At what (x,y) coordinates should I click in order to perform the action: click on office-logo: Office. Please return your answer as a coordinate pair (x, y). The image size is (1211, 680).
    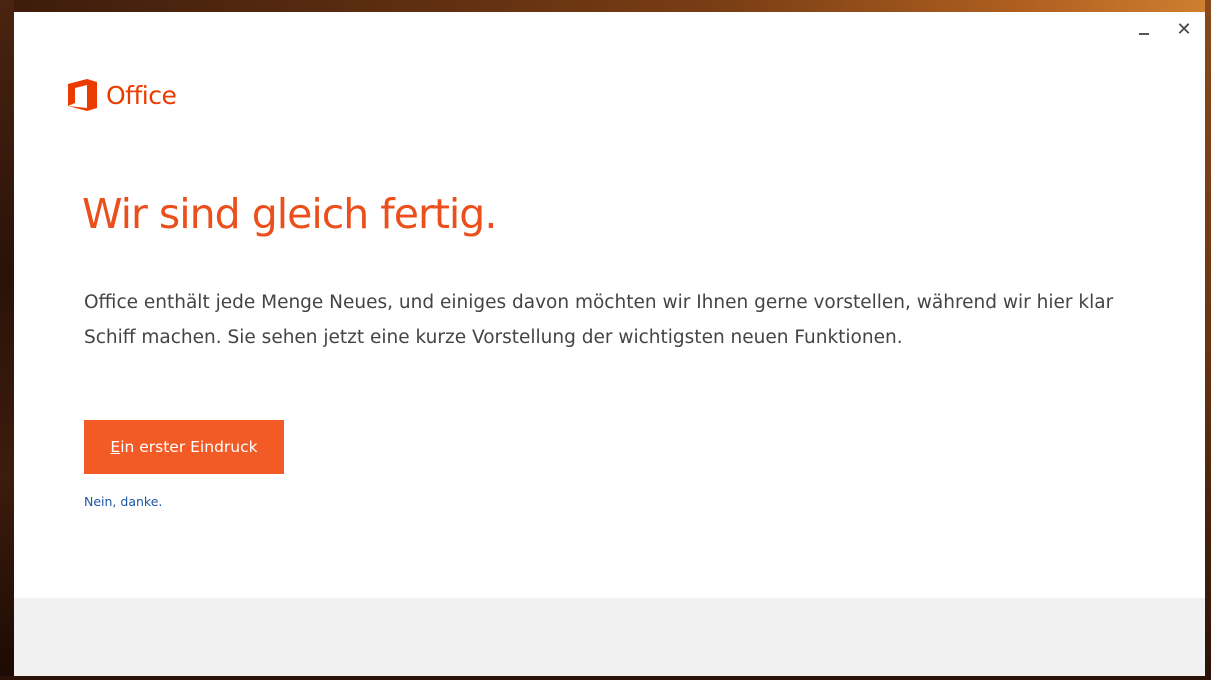
    Looking at the image, I should click on (122, 95).